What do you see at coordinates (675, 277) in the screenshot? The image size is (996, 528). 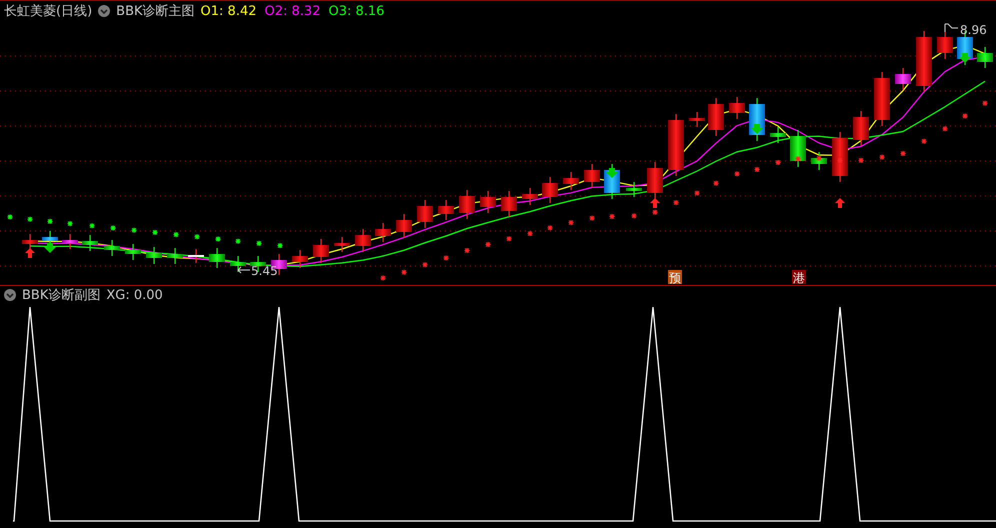 I see `signal-badge: 预` at bounding box center [675, 277].